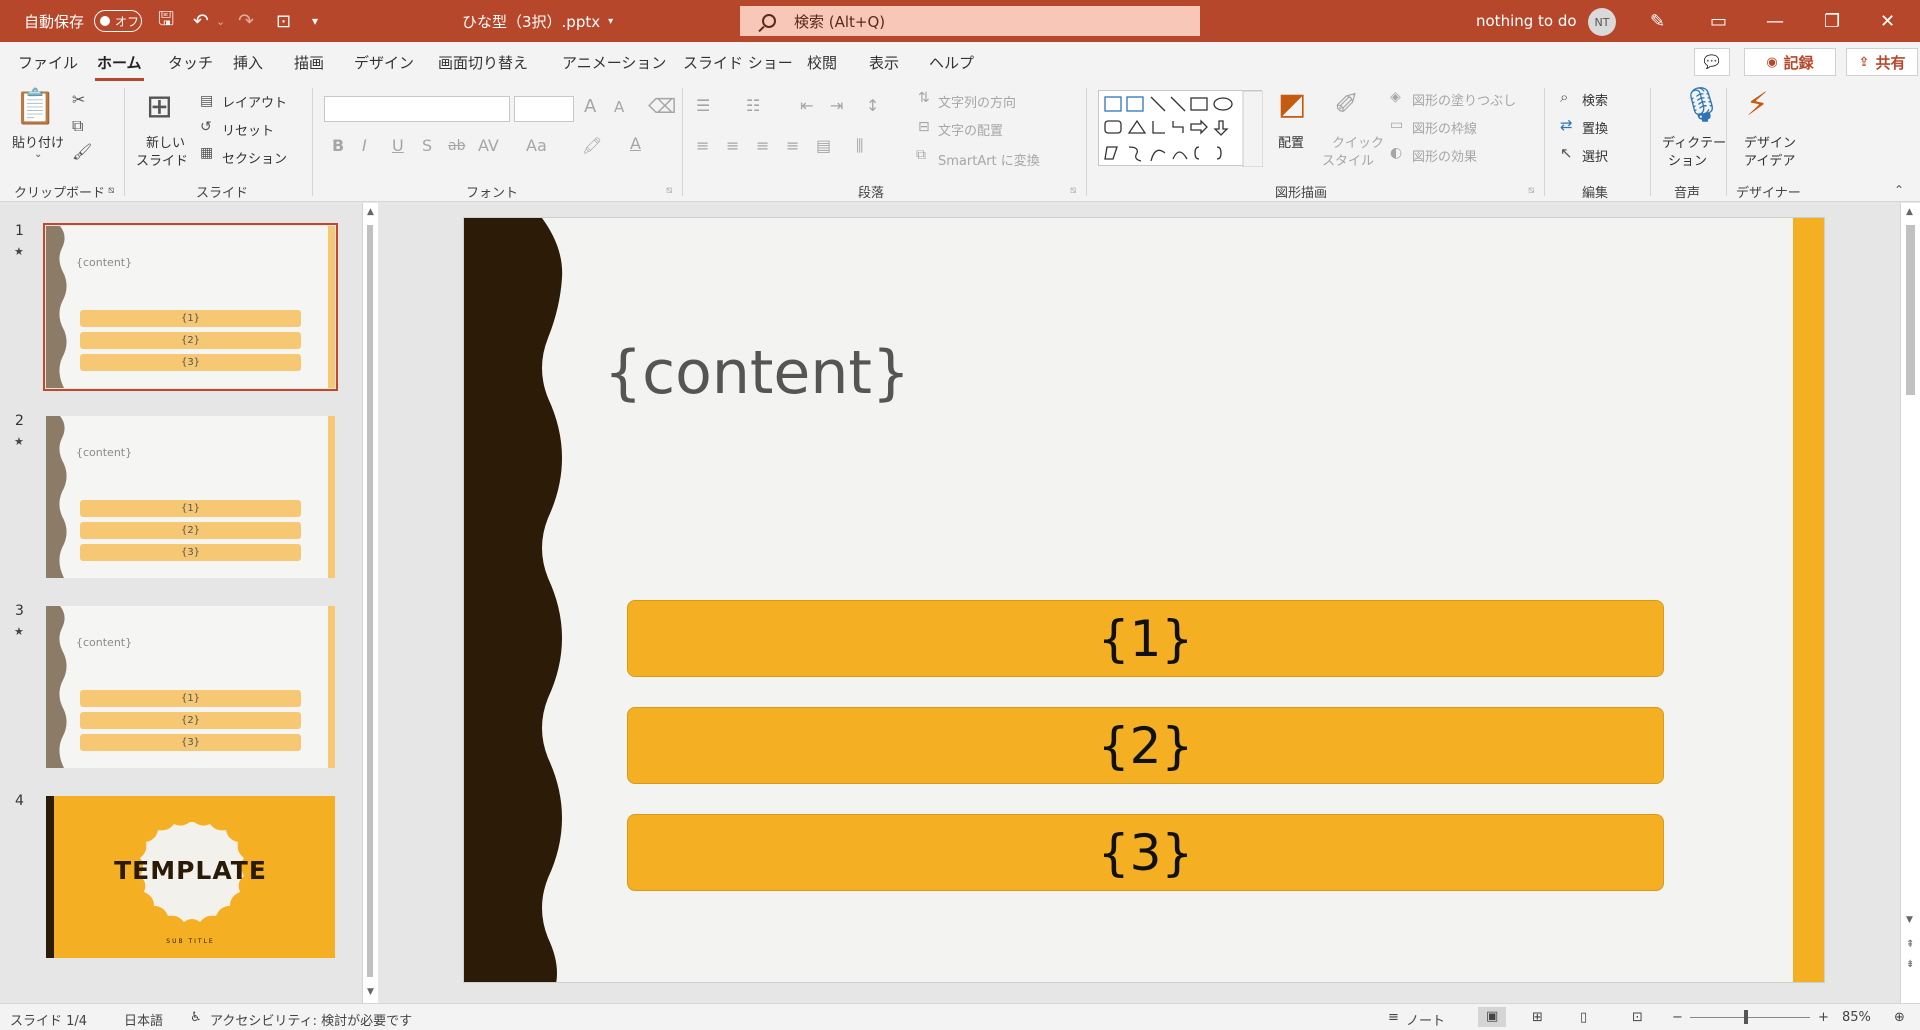  I want to click on justify-icon: ≡, so click(792, 146).